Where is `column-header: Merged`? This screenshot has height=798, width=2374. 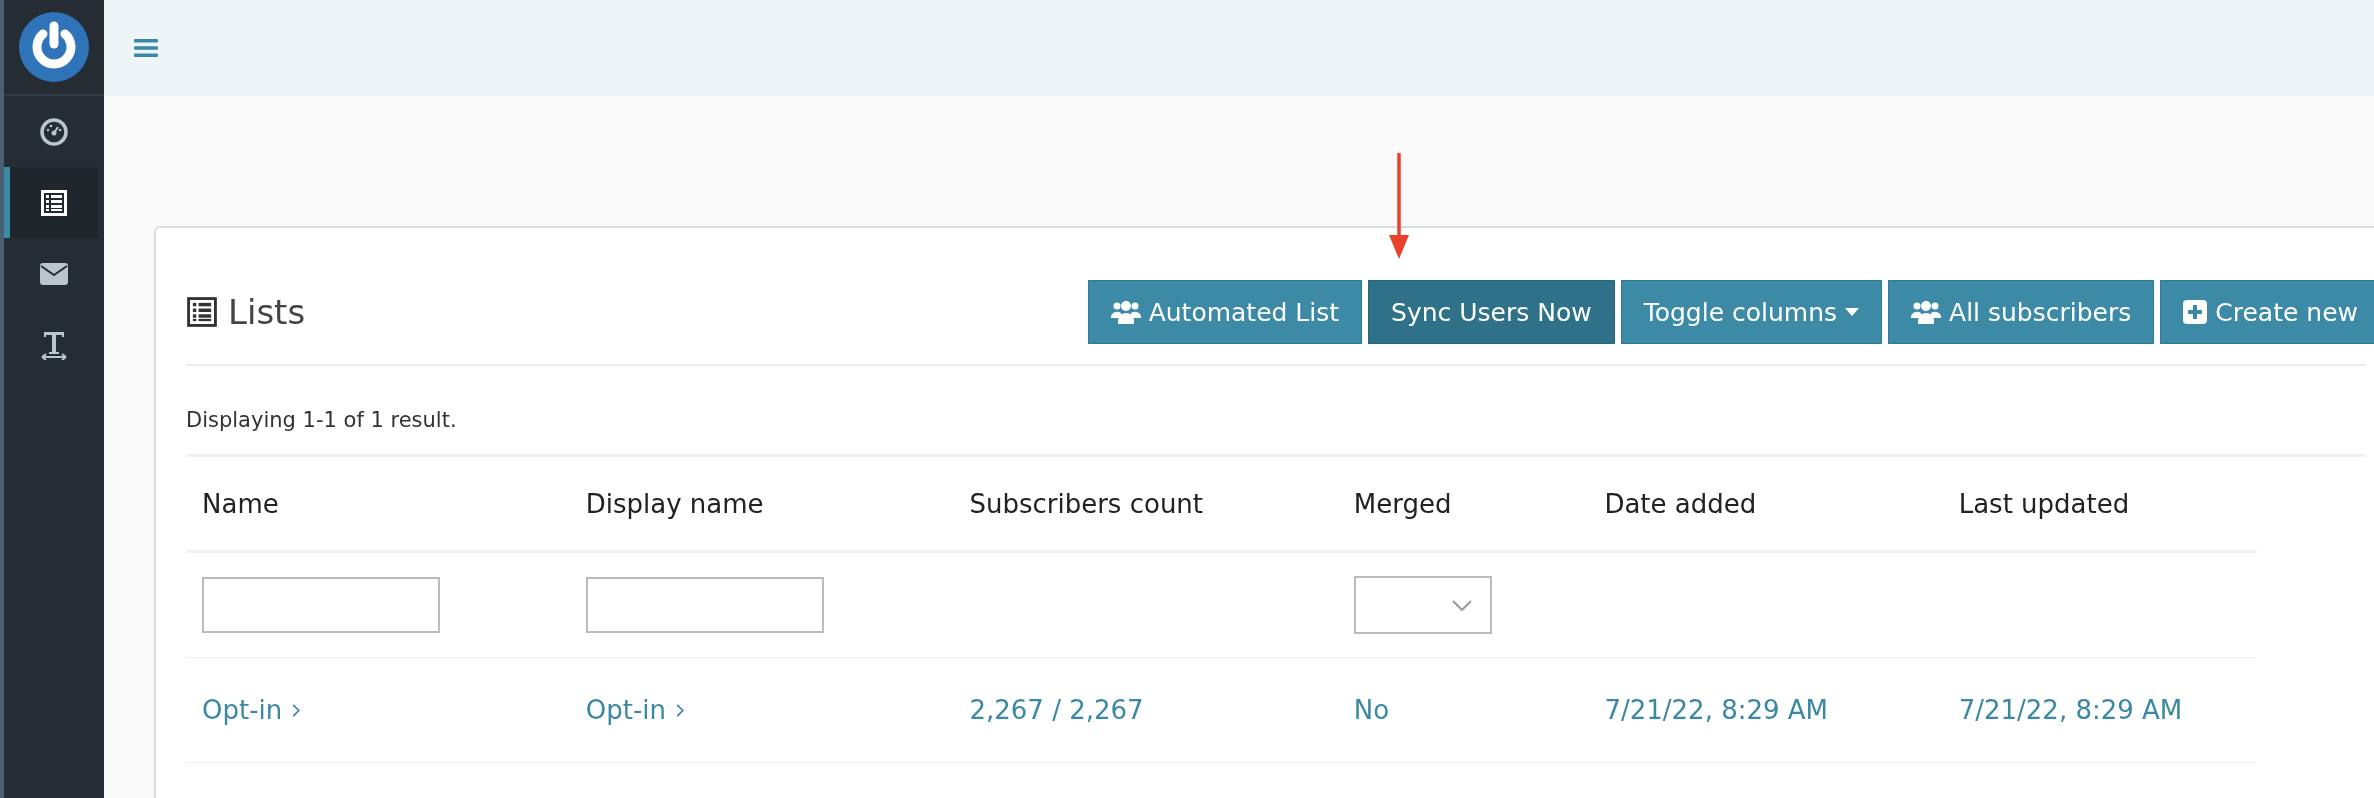
column-header: Merged is located at coordinates (1402, 503).